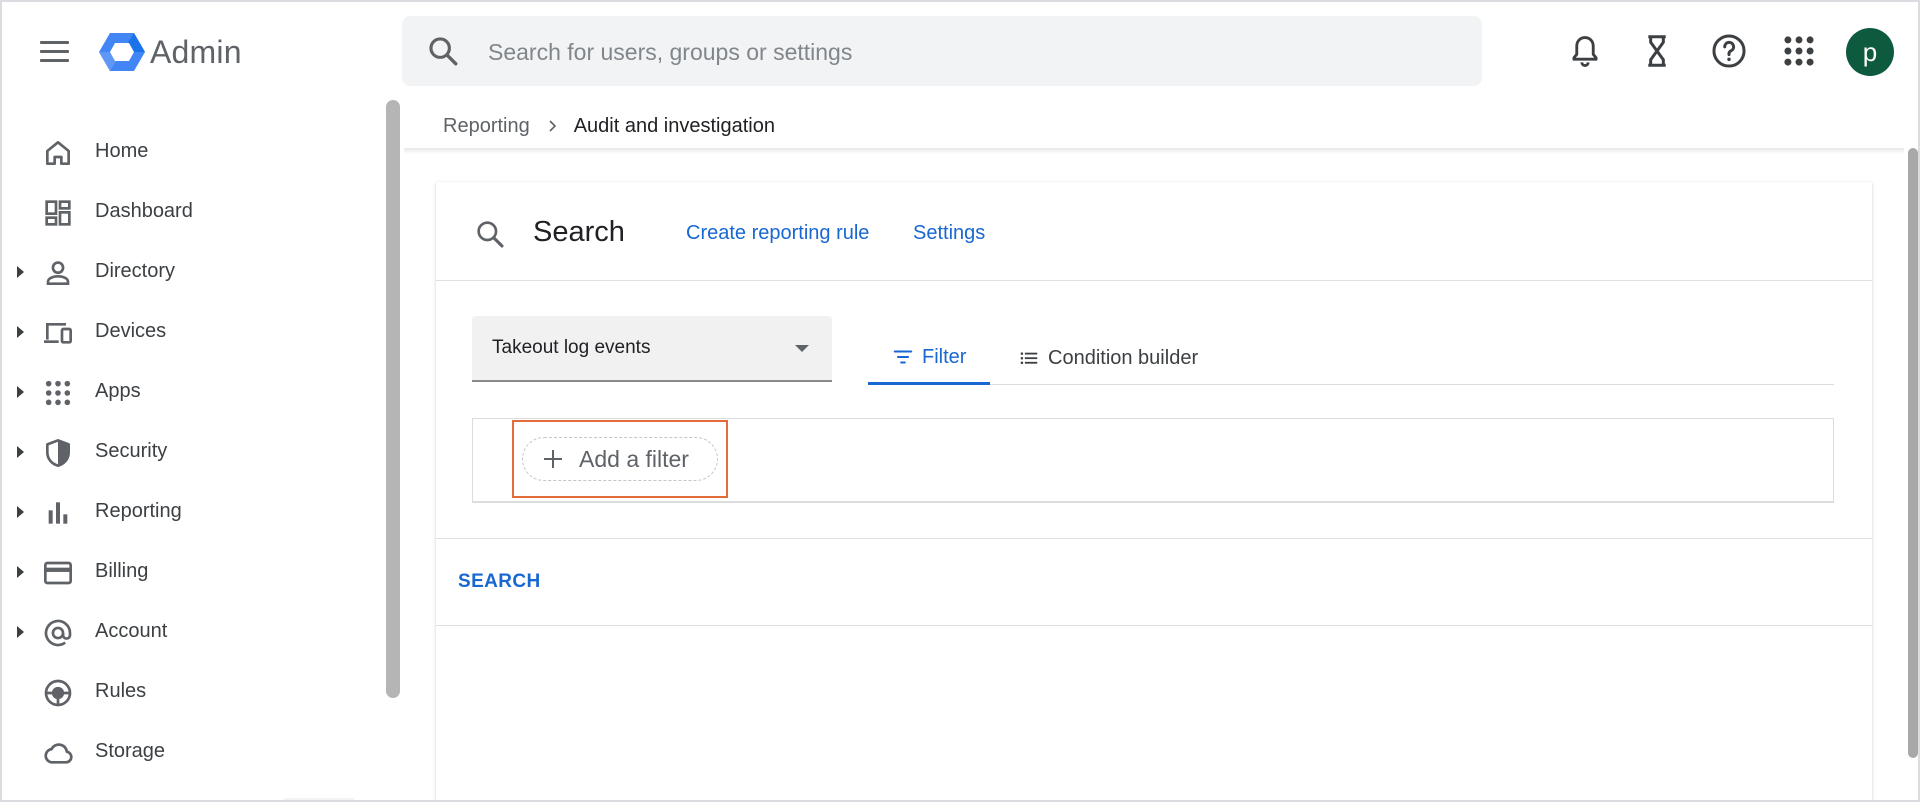 The width and height of the screenshot is (1920, 802). Describe the element at coordinates (121, 691) in the screenshot. I see `sidebar-item-label: Rules` at that location.